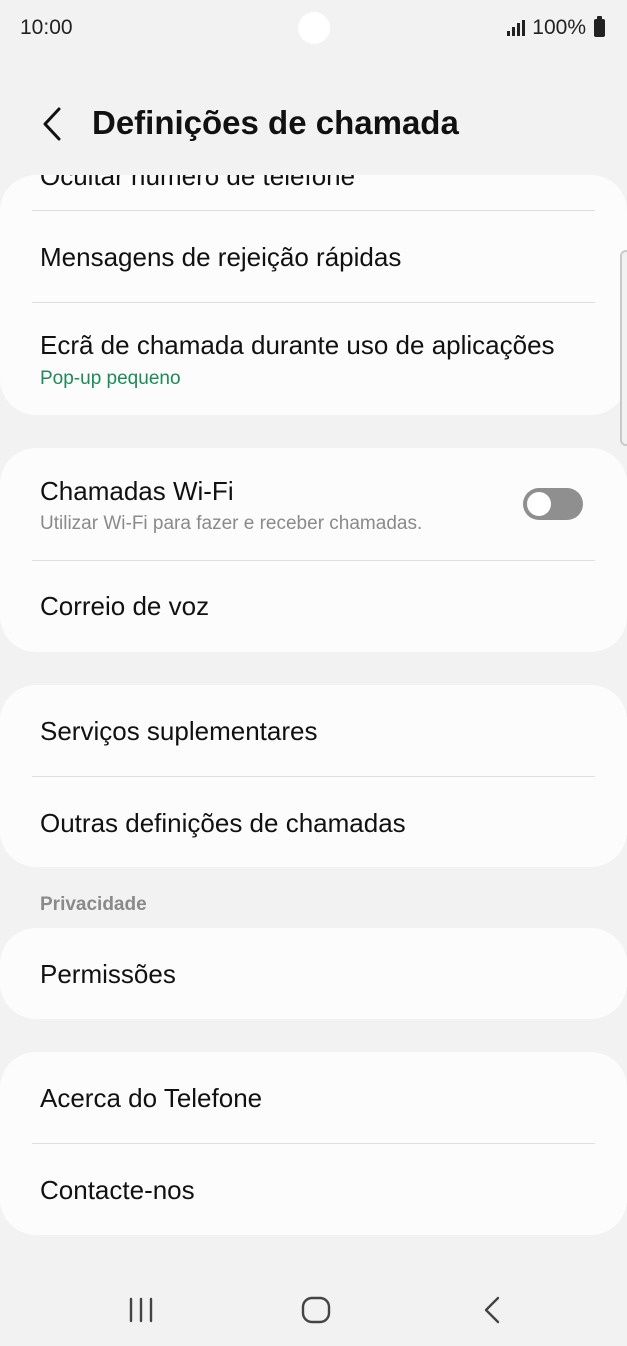 Image resolution: width=627 pixels, height=1346 pixels. I want to click on other-call-settings-item: Outras definições de chamadas, so click(313, 822).